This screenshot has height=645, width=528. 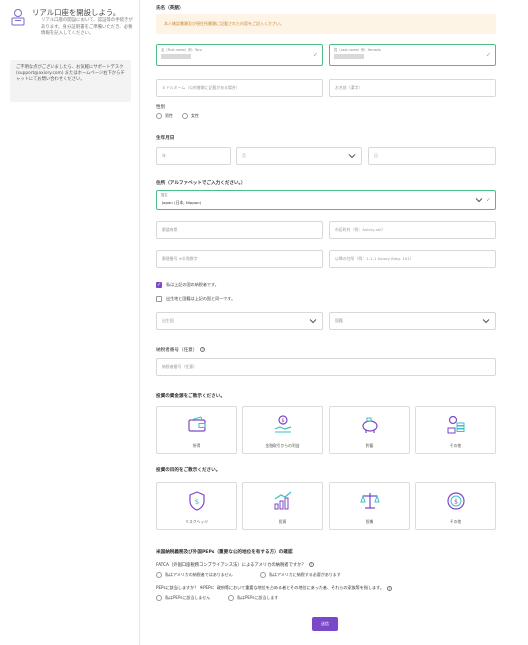 What do you see at coordinates (412, 55) in the screenshot?
I see `last-name-field: 姓（Last name）例：Yamada ✓` at bounding box center [412, 55].